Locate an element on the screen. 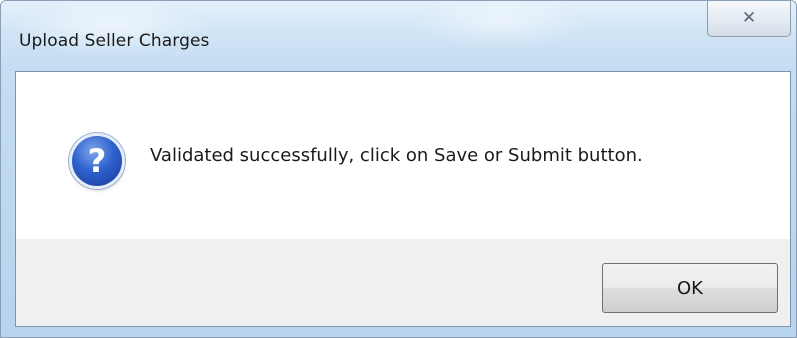  dialog-title: Upload Seller Charges is located at coordinates (114, 41).